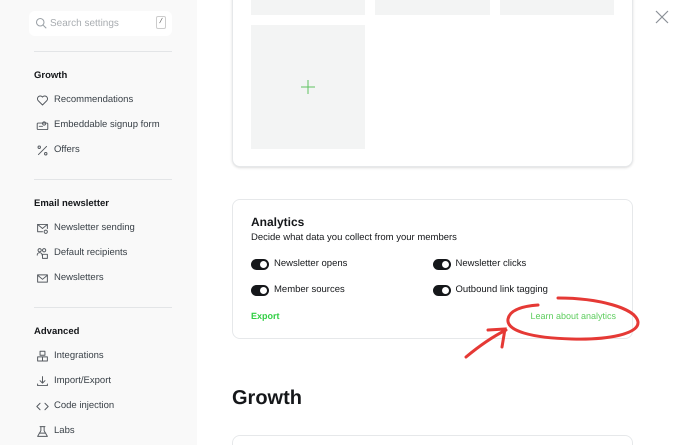 This screenshot has height=445, width=690. What do you see at coordinates (104, 278) in the screenshot?
I see `sidebar-item: Newsletters` at bounding box center [104, 278].